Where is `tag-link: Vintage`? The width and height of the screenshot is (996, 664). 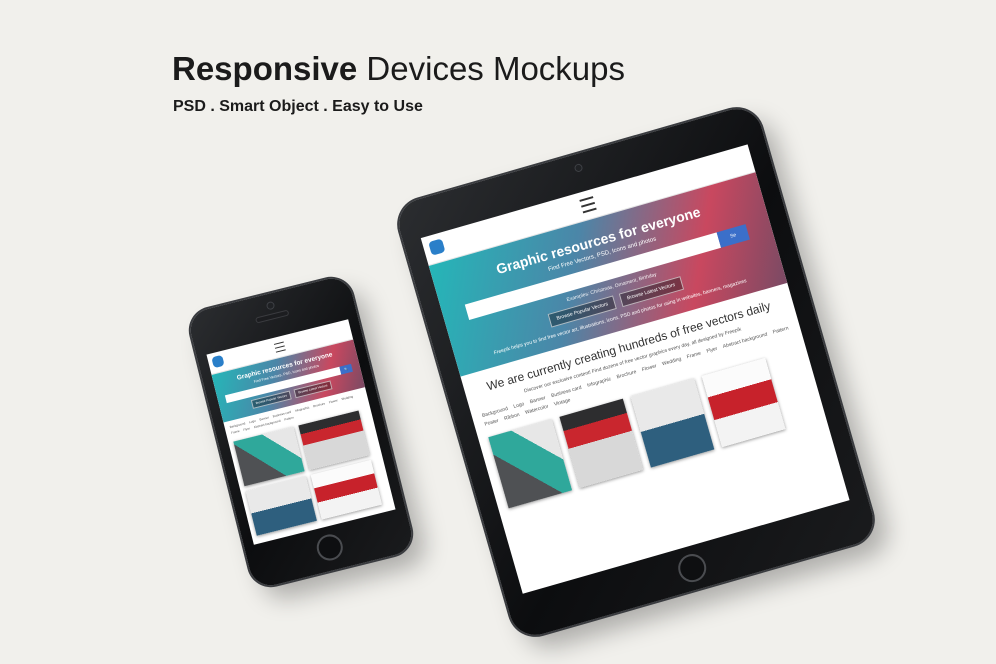
tag-link: Vintage is located at coordinates (562, 402).